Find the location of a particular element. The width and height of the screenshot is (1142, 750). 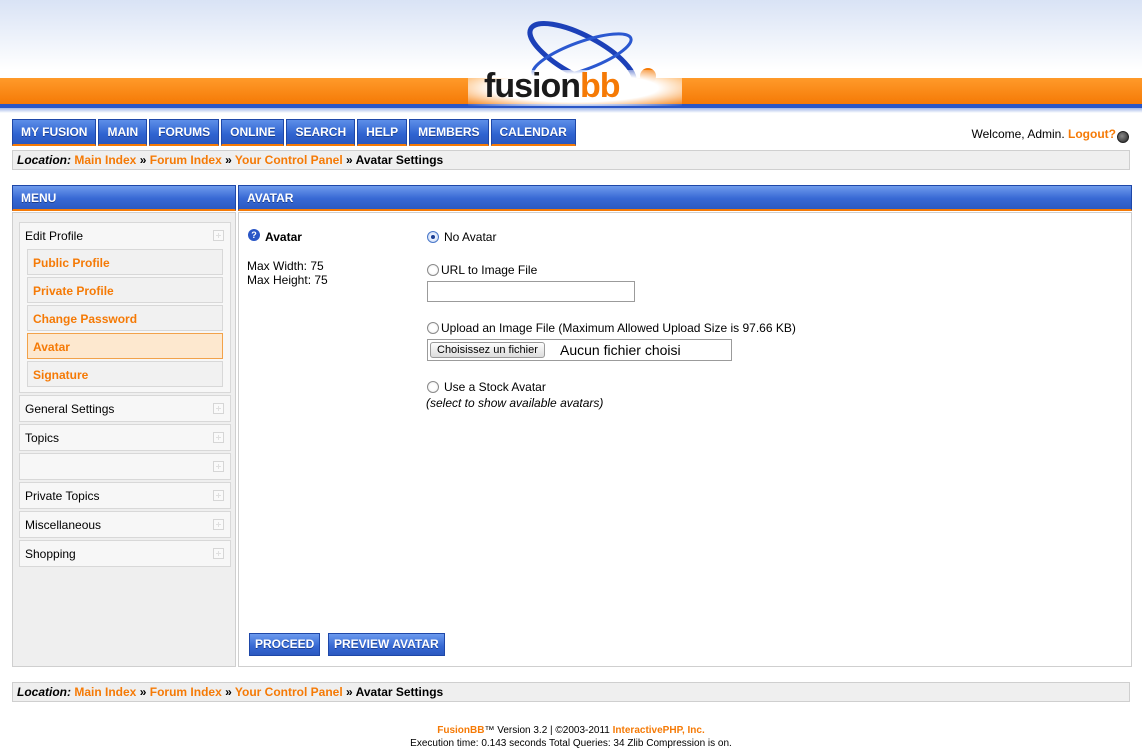

site-logo: fusionbb is located at coordinates (552, 86).